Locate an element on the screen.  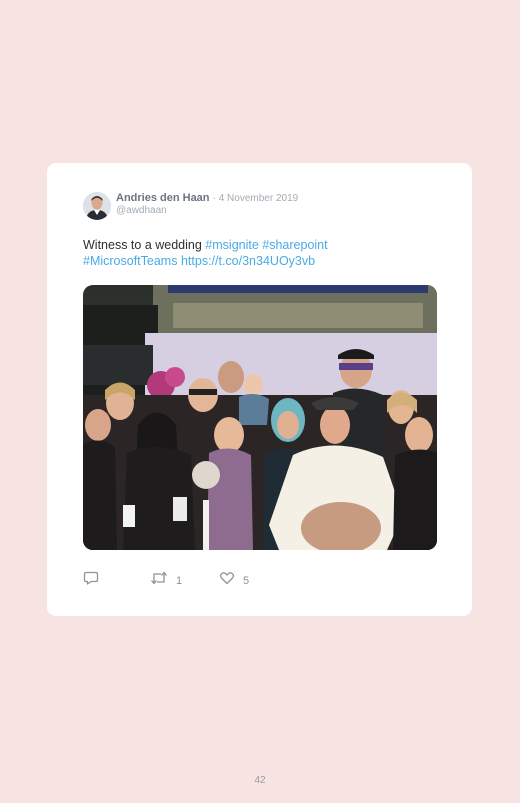
hashtag-msignite: #msignite is located at coordinates (232, 245).